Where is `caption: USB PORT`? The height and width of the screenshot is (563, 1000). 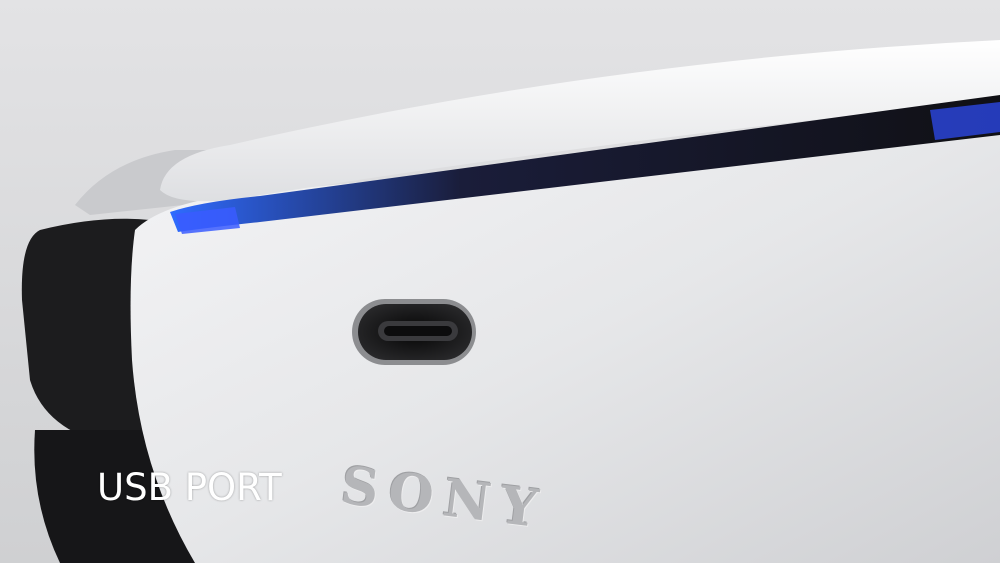 caption: USB PORT is located at coordinates (189, 487).